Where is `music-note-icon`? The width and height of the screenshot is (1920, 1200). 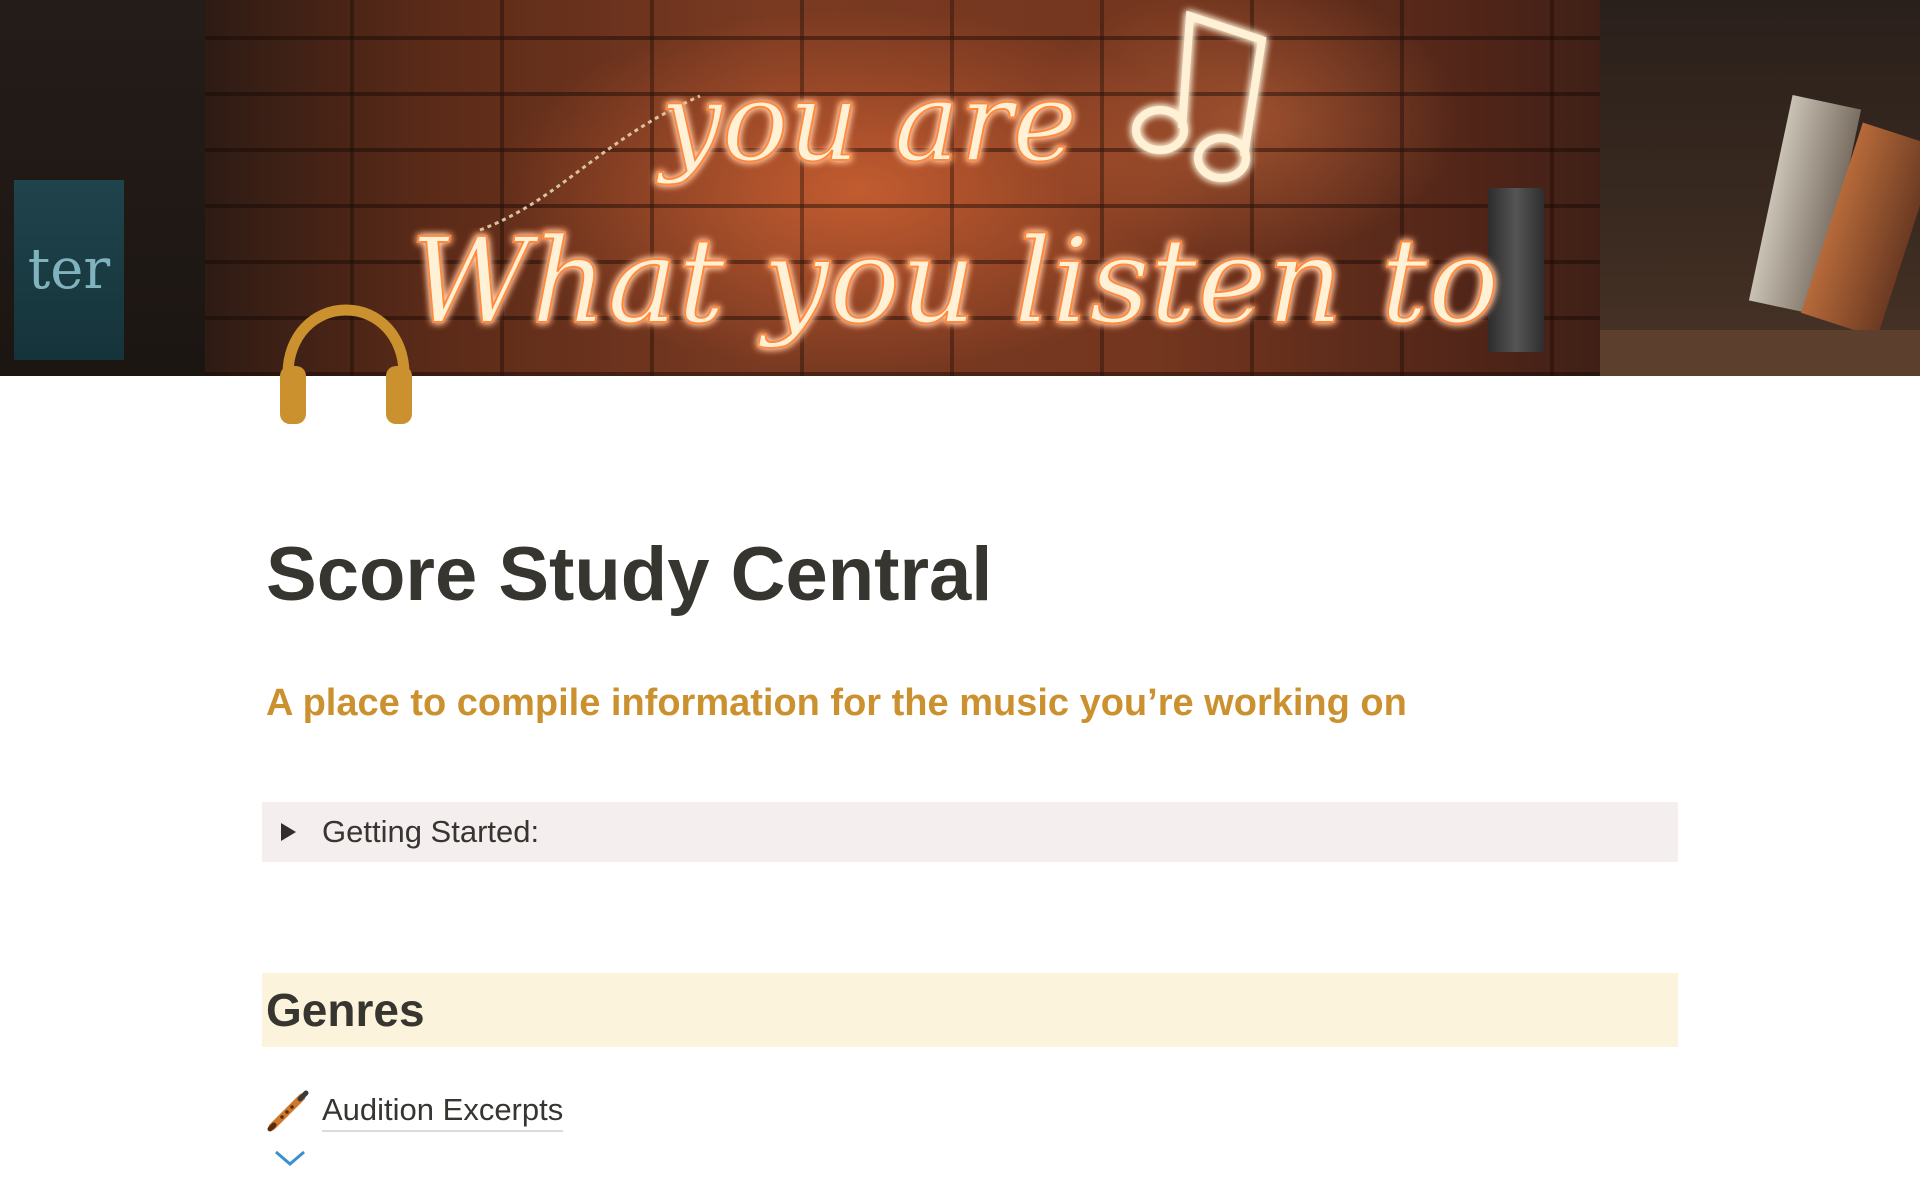
music-note-icon is located at coordinates (1199, 96).